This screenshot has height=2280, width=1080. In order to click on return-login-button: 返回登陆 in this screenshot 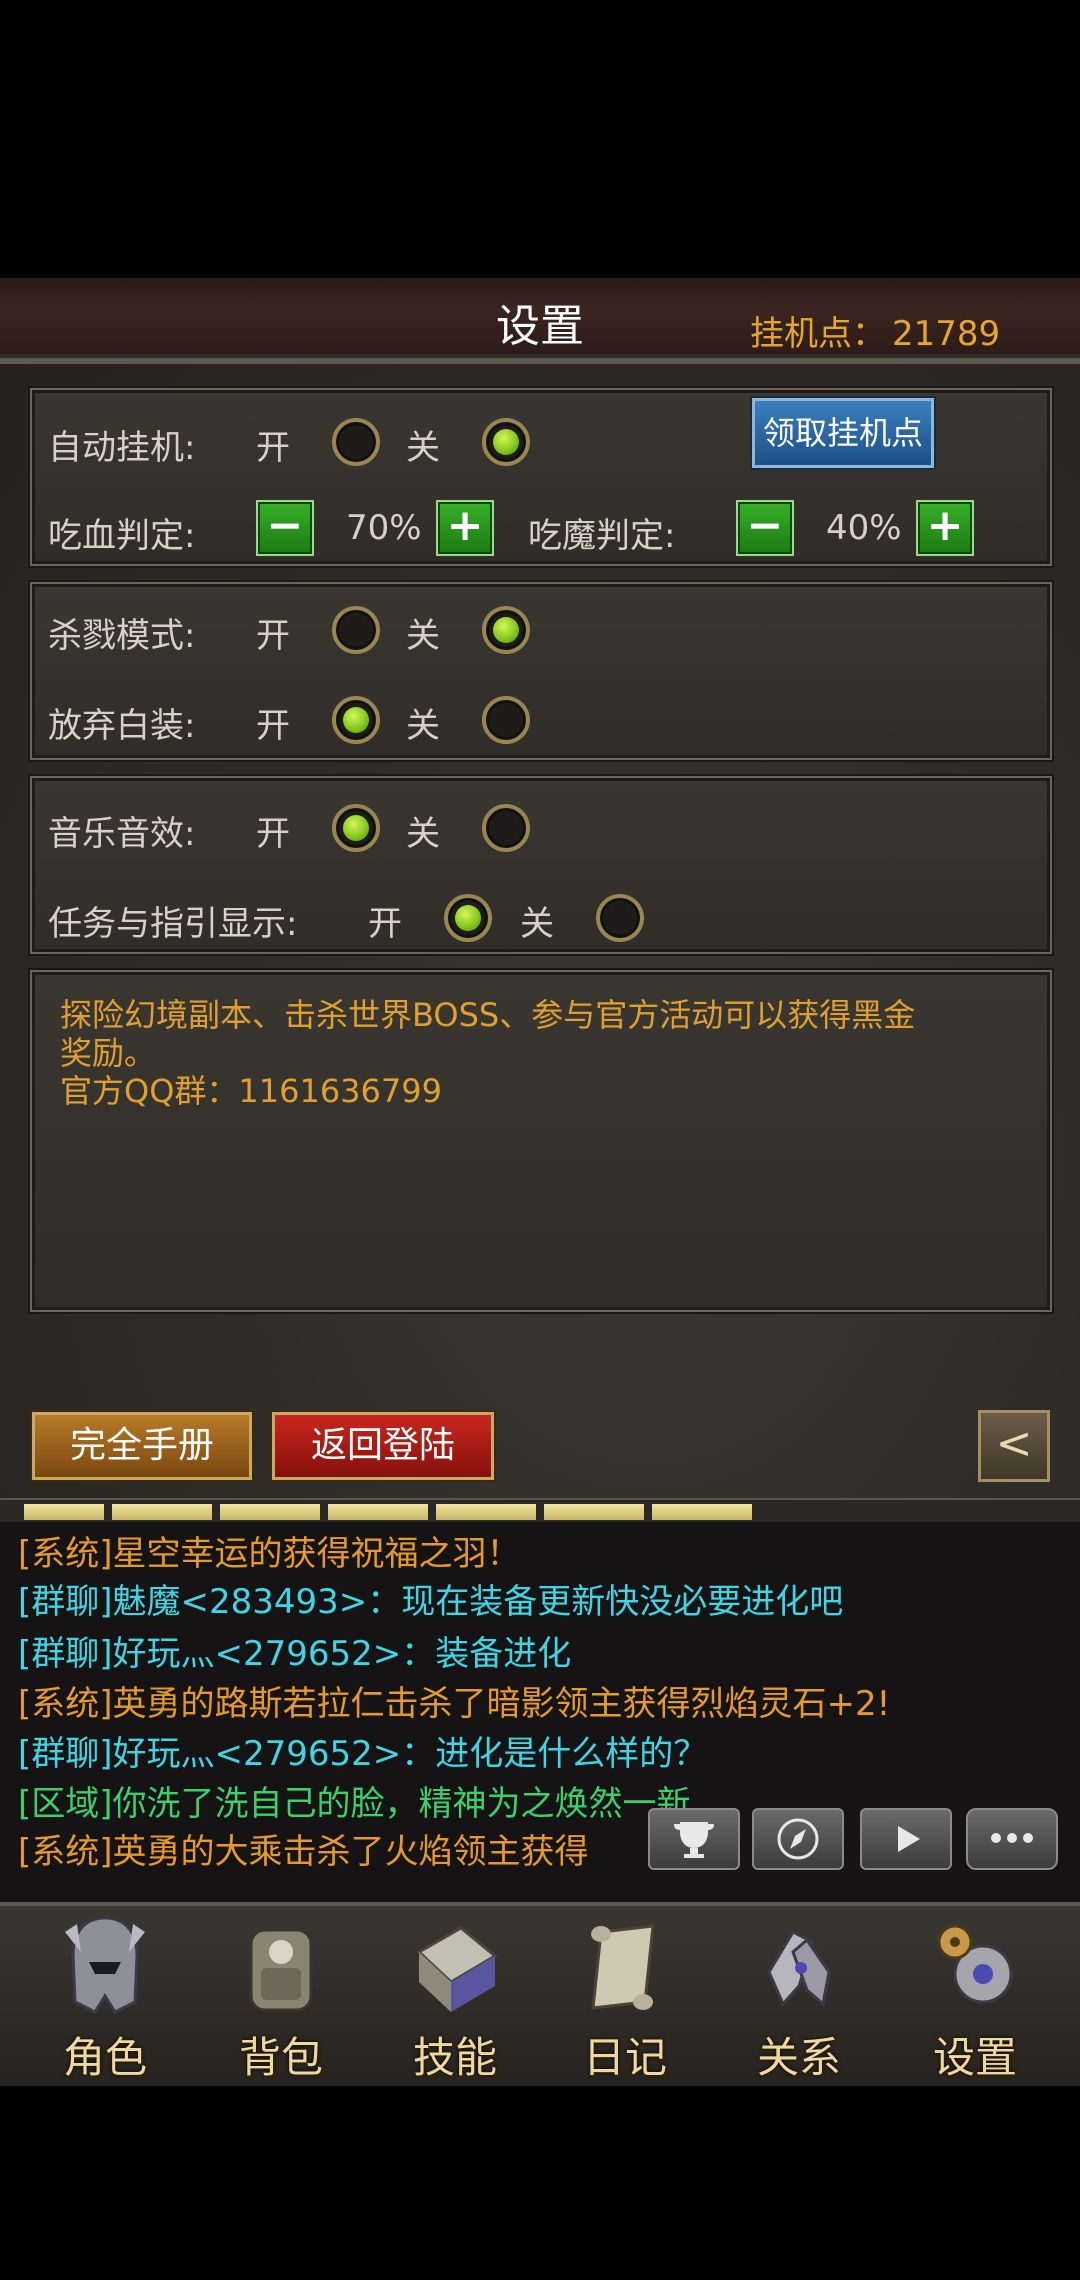, I will do `click(383, 1446)`.